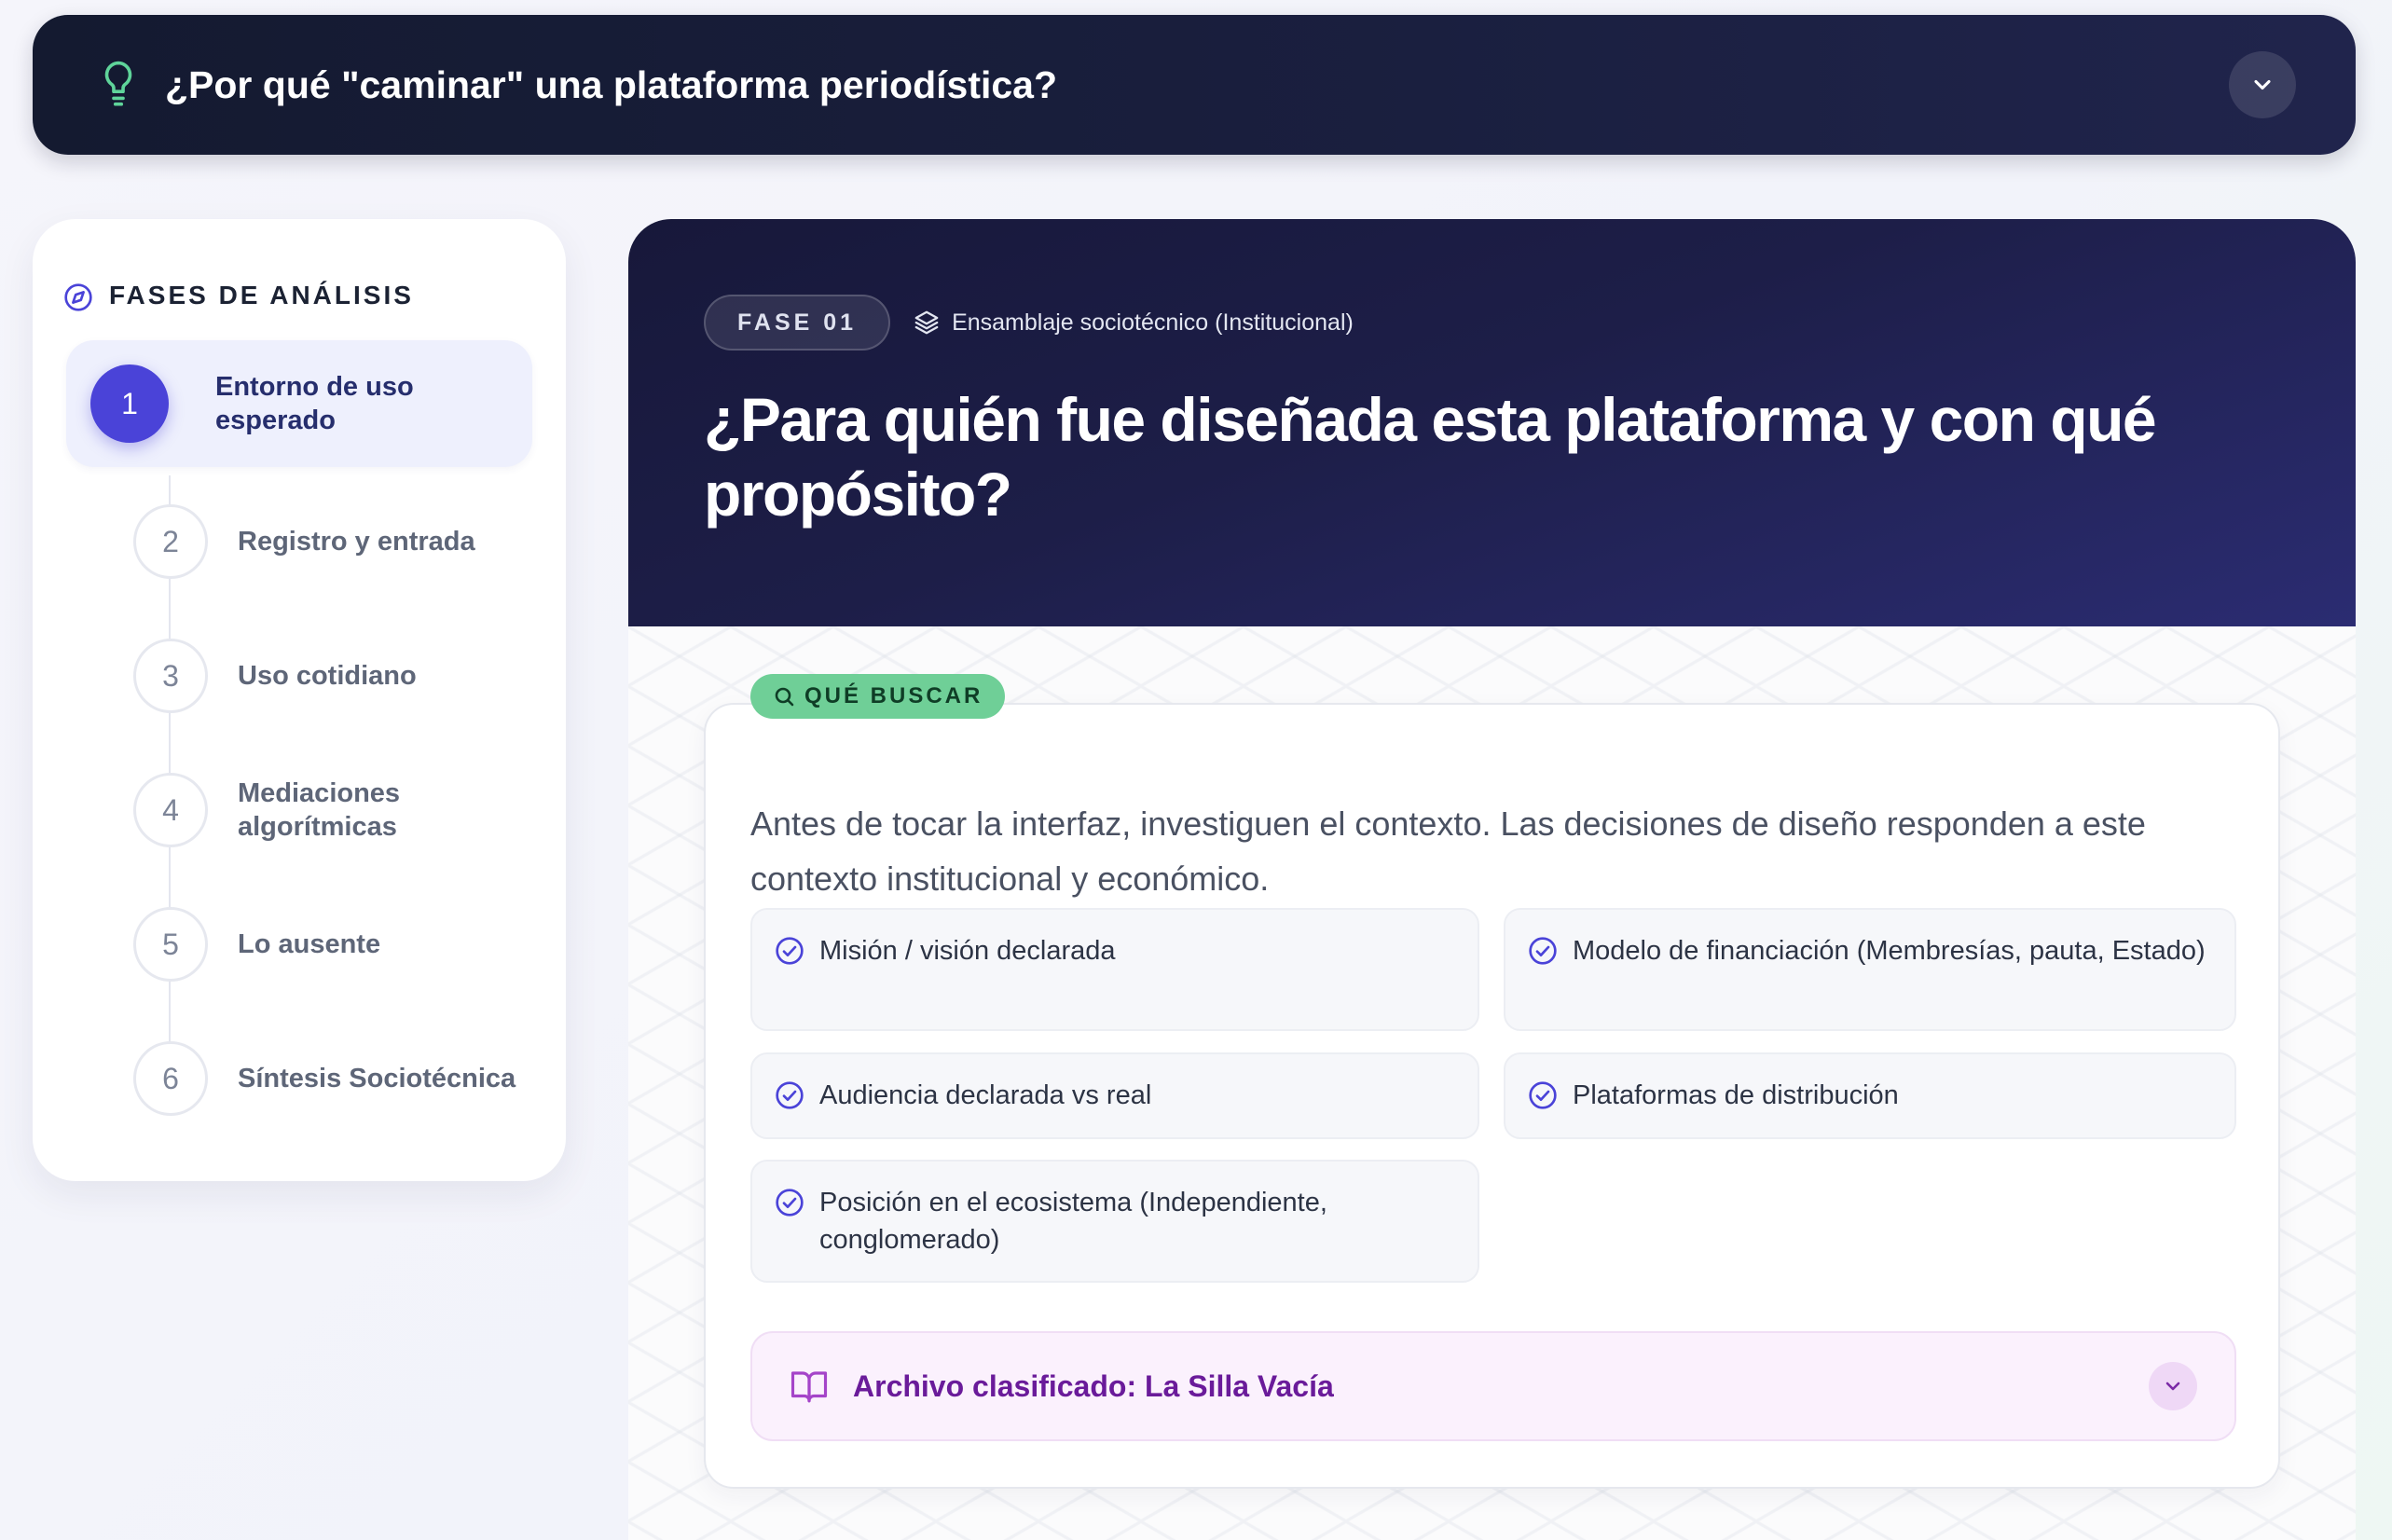  I want to click on banner-expand-button, so click(2262, 84).